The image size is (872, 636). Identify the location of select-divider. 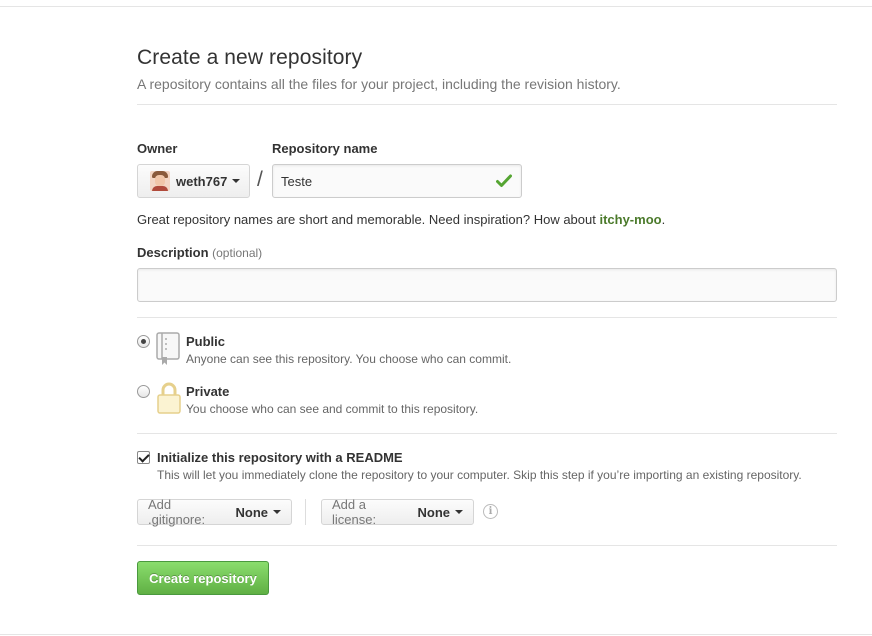
(305, 512).